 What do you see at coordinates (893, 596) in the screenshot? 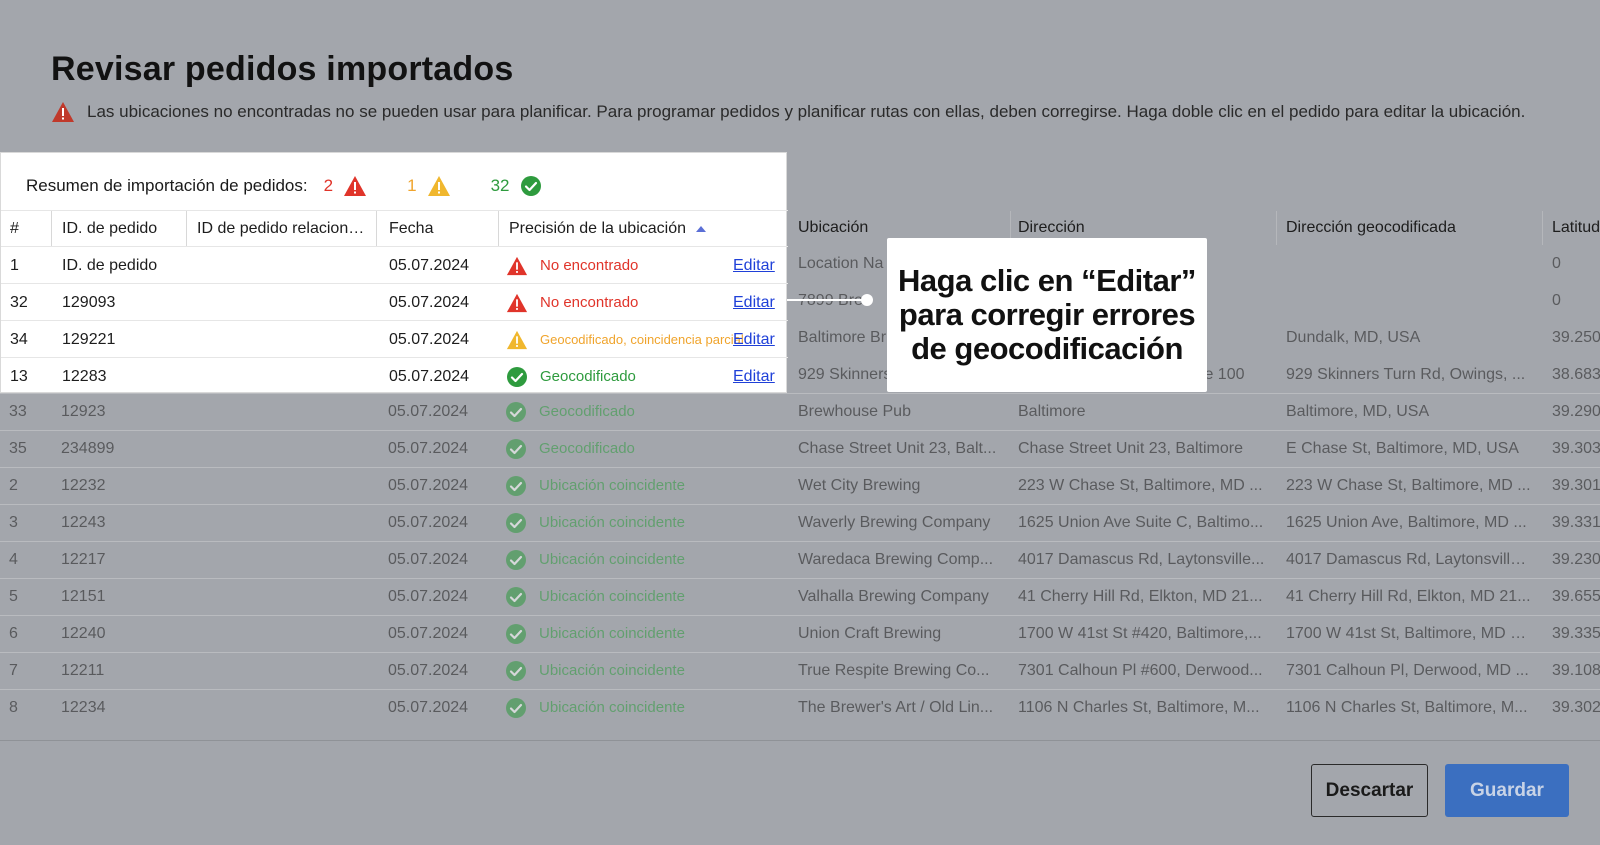
I see `location-name: Valhalla Brewing Company` at bounding box center [893, 596].